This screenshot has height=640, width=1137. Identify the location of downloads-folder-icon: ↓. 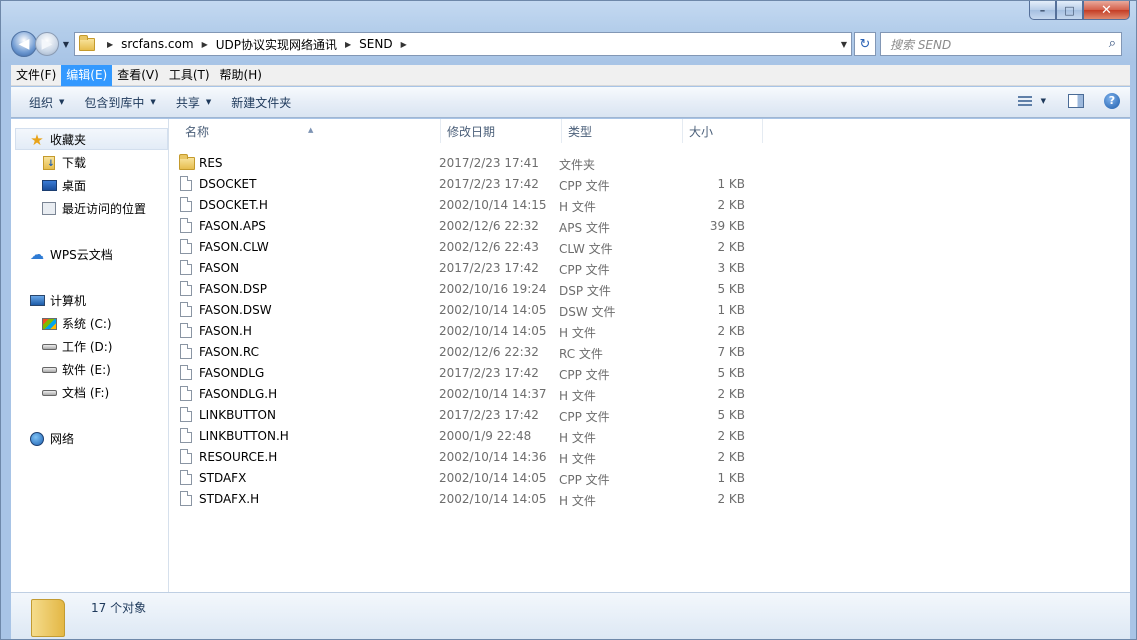
(49, 163).